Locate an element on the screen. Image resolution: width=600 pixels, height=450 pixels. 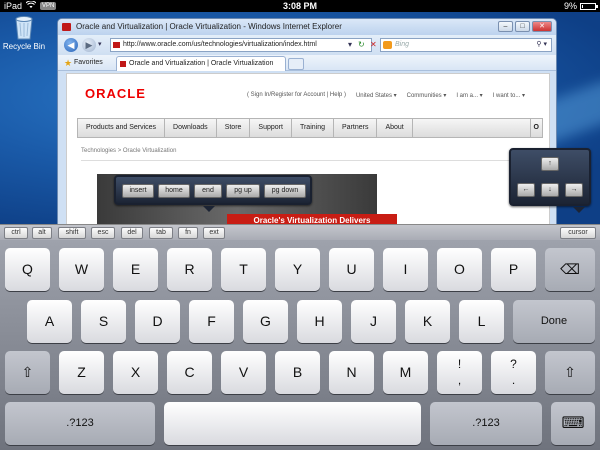
insert-key: insert is located at coordinates (138, 191).